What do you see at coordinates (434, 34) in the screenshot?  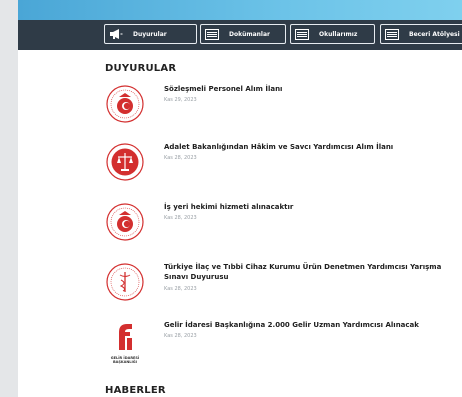 I see `nav-item-label: Beceri Atölyesi` at bounding box center [434, 34].